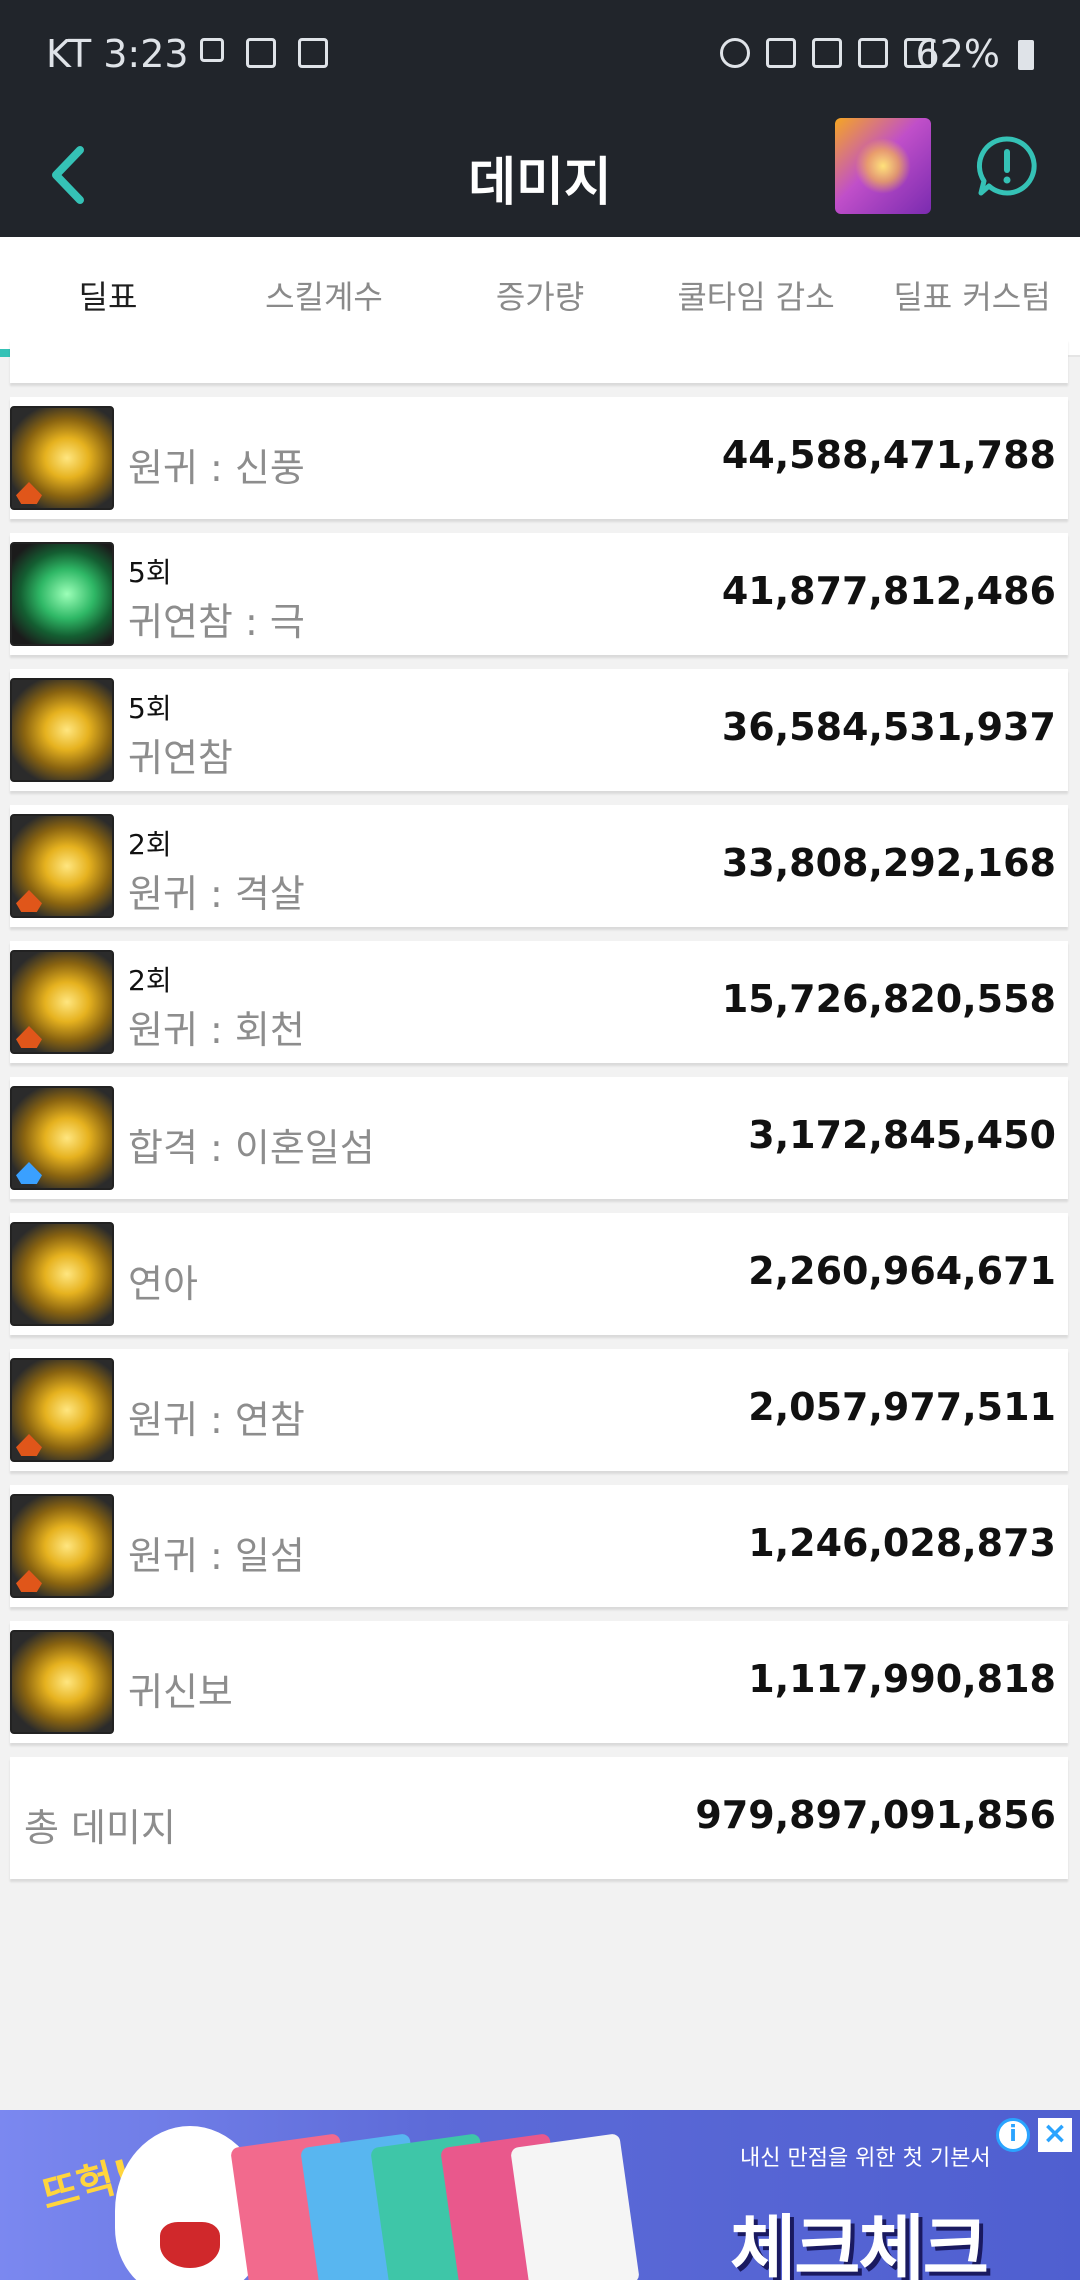  I want to click on carrier-time: KT 3:23, so click(117, 54).